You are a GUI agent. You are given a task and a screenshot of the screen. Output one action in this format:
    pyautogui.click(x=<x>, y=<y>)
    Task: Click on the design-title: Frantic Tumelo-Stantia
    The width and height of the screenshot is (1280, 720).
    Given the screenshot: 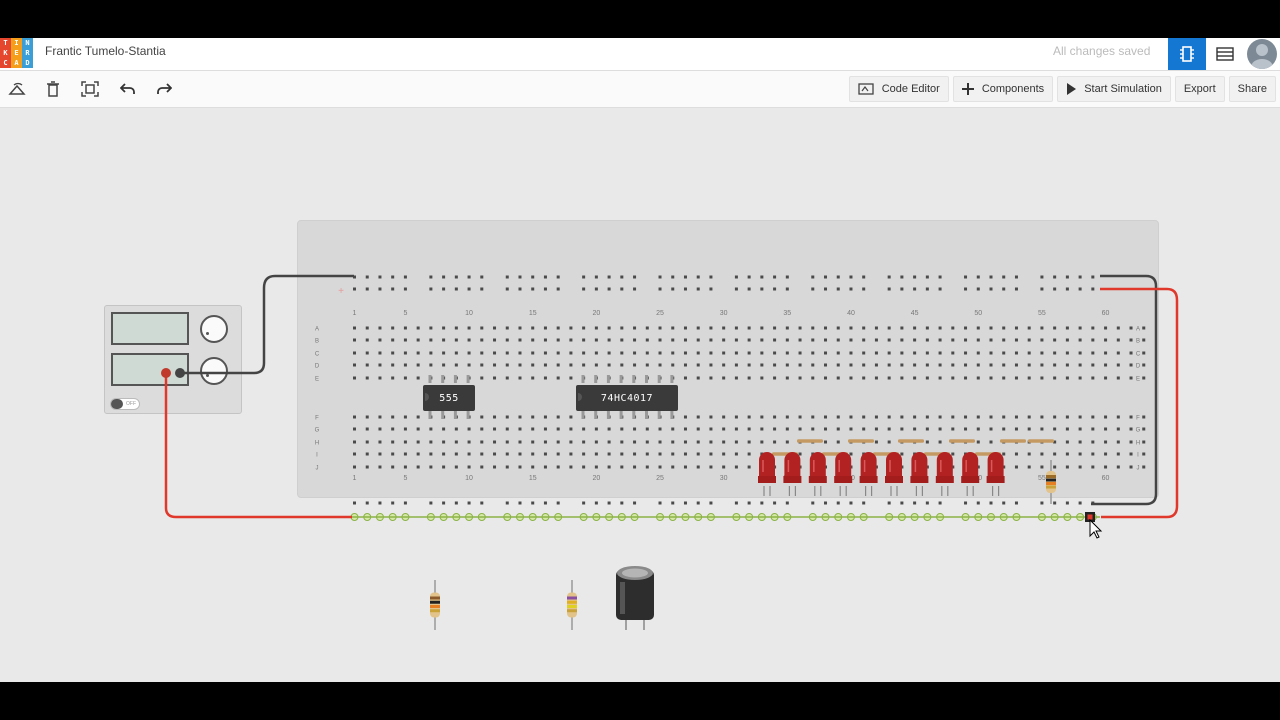 What is the action you would take?
    pyautogui.click(x=105, y=51)
    